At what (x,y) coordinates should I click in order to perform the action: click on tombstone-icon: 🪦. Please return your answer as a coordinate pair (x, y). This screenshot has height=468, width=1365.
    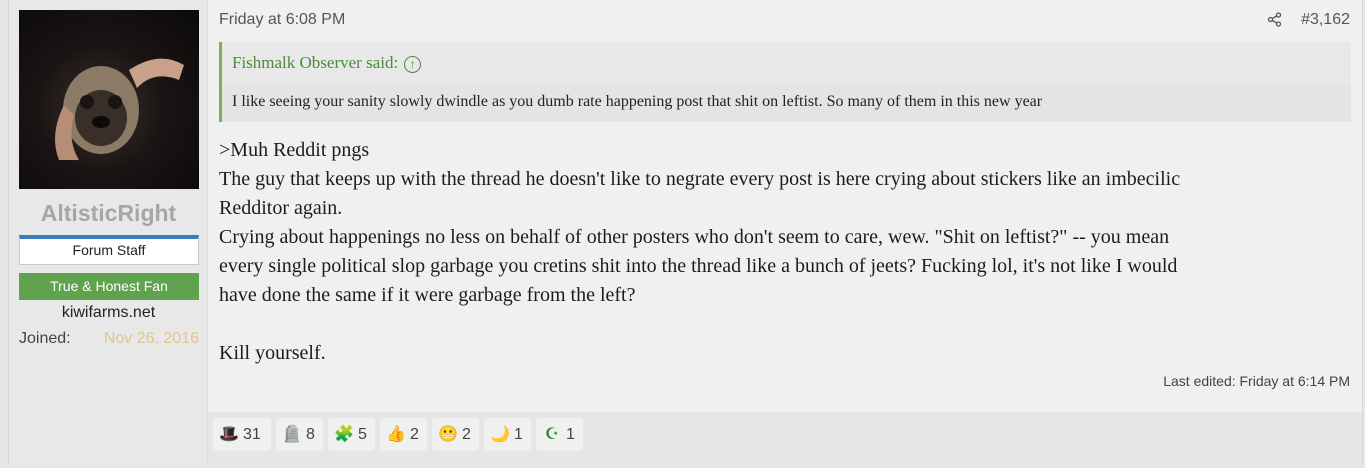
    Looking at the image, I should click on (292, 434).